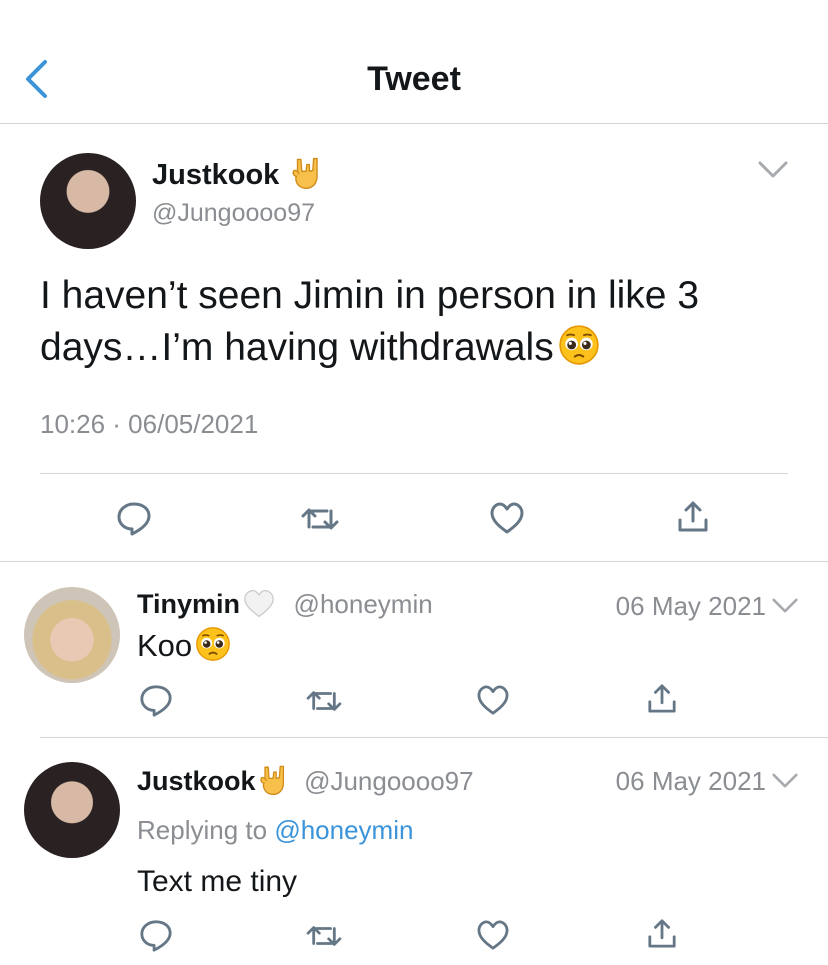 This screenshot has height=965, width=828. What do you see at coordinates (434, 737) in the screenshot?
I see `reply-divider` at bounding box center [434, 737].